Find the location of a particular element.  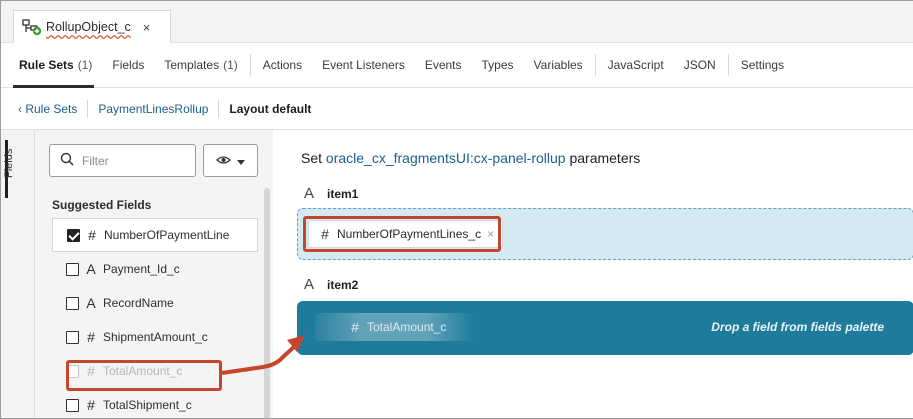

component-name: oracle_cx_fragmentsUI:cx-panel-rollup is located at coordinates (445, 158).